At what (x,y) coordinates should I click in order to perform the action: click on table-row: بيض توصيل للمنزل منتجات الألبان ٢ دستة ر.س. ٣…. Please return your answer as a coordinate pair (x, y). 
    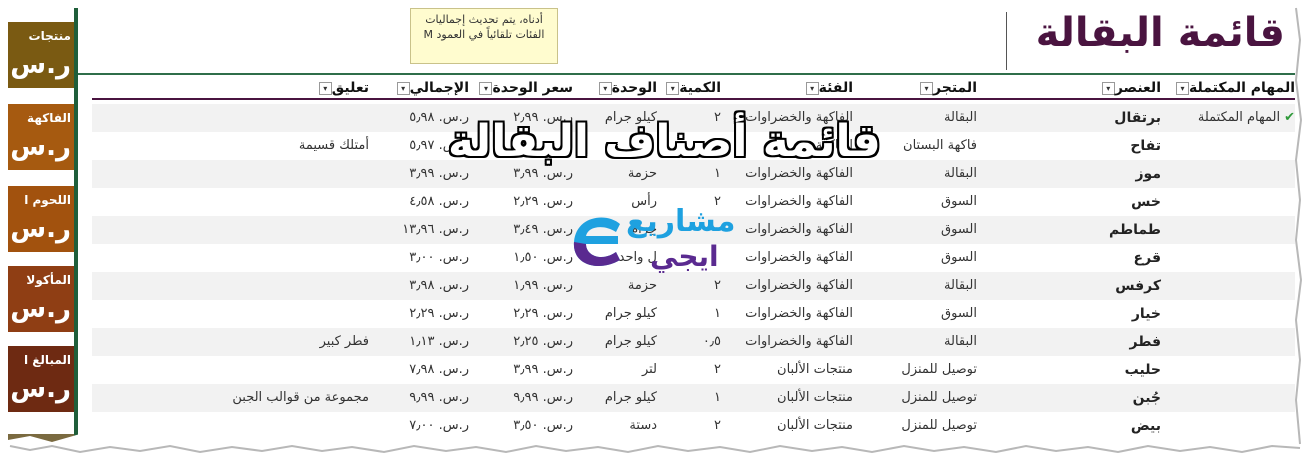
    Looking at the image, I should click on (693, 426).